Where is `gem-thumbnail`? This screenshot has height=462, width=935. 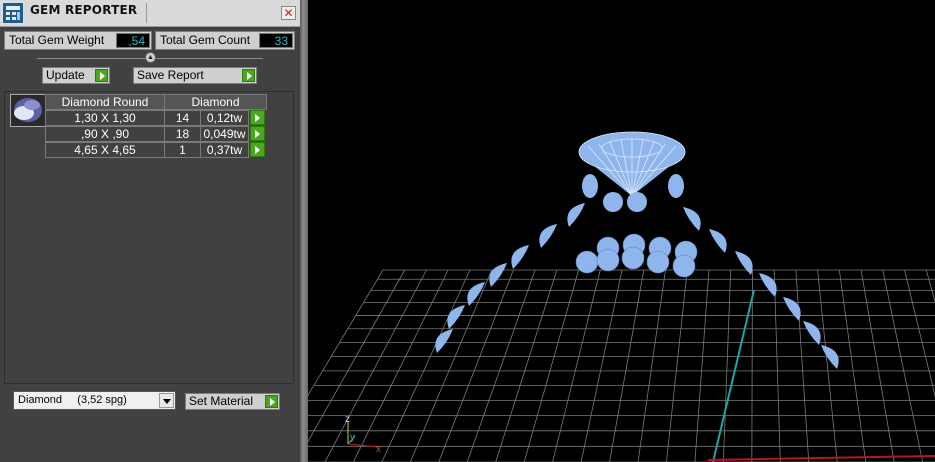
gem-thumbnail is located at coordinates (28, 110).